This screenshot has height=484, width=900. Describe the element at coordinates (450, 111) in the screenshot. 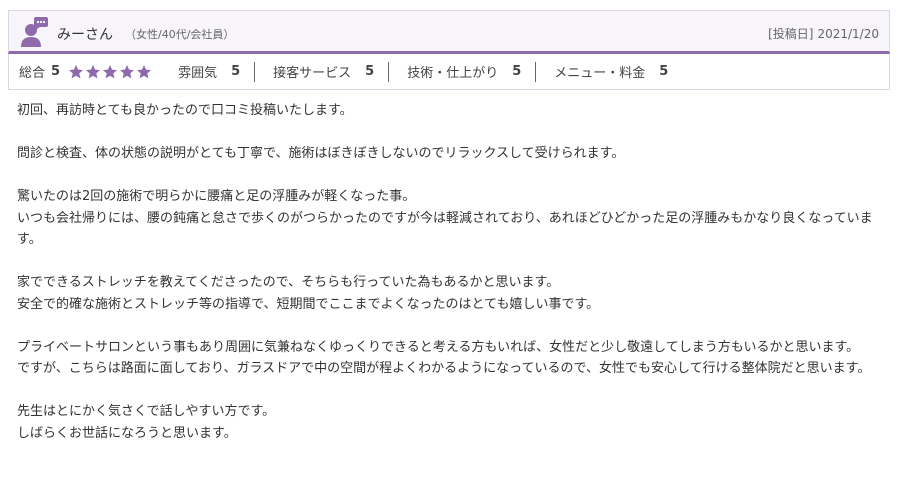

I see `review-paragraph: 初回、再訪時とても良かったので口コミ投稿いたします。` at that location.